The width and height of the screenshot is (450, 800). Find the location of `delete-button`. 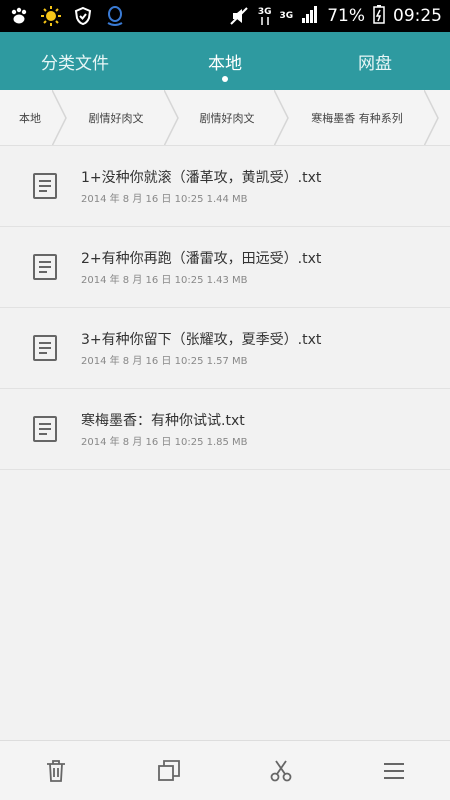

delete-button is located at coordinates (56, 771).